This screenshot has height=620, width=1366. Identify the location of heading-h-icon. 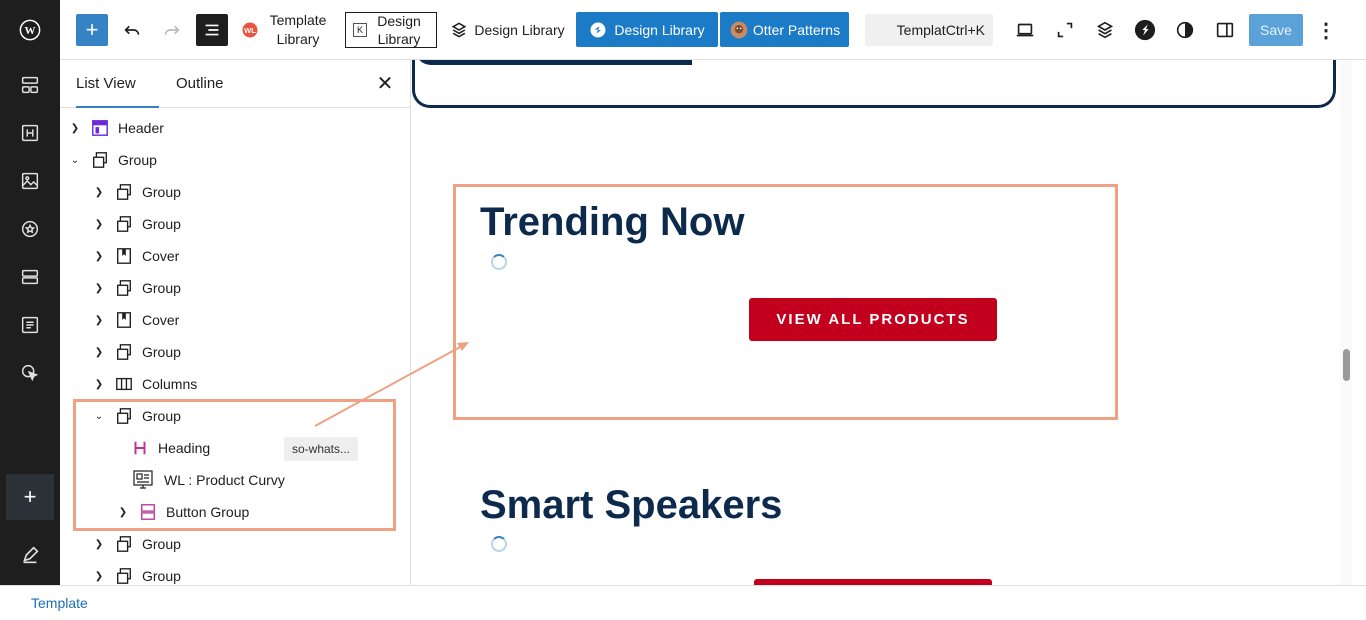
(30, 133).